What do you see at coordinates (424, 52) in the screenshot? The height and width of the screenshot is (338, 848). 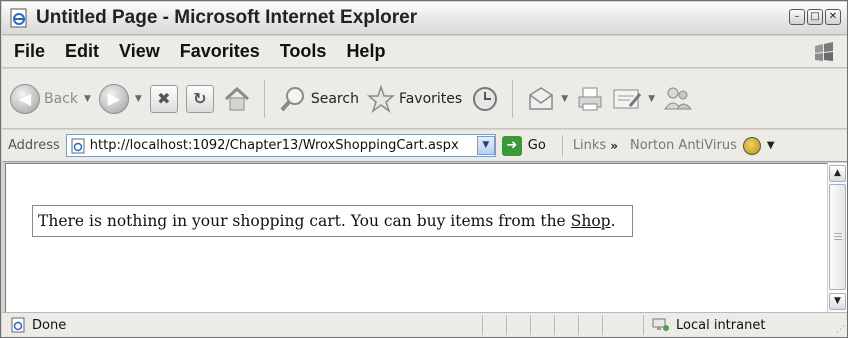 I see `menu-bar: File Edit View Favorites Tools Help` at bounding box center [424, 52].